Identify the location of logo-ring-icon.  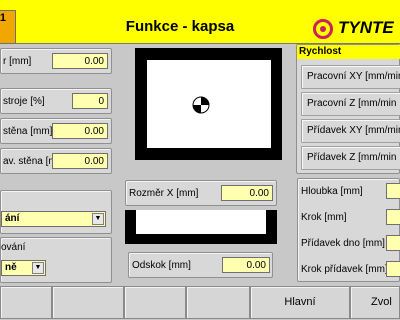
(323, 29).